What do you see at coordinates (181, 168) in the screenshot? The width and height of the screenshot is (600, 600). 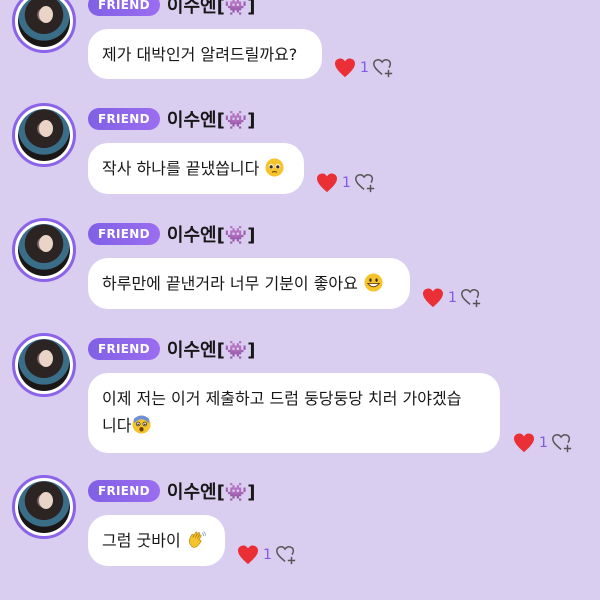 I see `message-text: 작사 하나를 끝냈씁니다` at bounding box center [181, 168].